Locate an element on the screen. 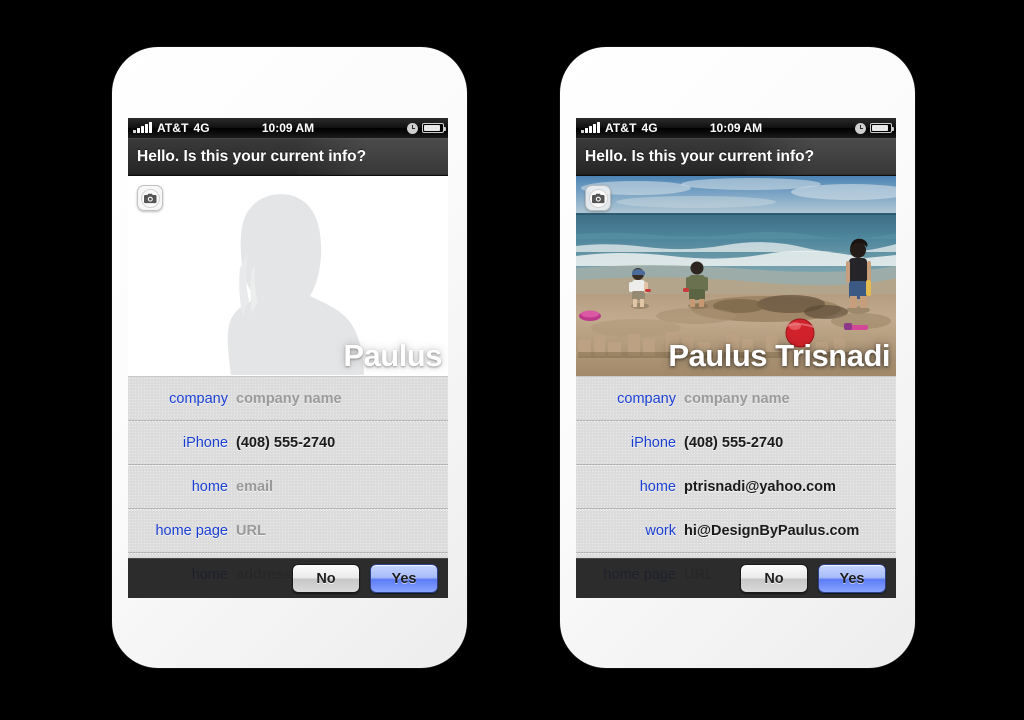 This screenshot has height=720, width=1024. contact-field-row: home page URL is located at coordinates (288, 531).